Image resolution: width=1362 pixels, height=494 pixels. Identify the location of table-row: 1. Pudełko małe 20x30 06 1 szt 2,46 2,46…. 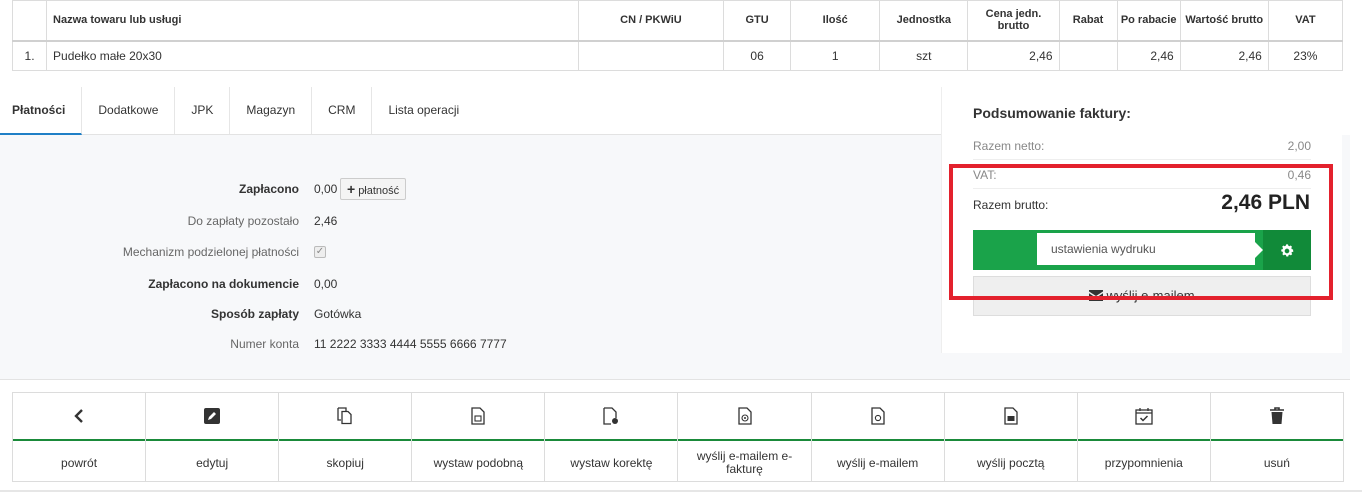
(677, 55).